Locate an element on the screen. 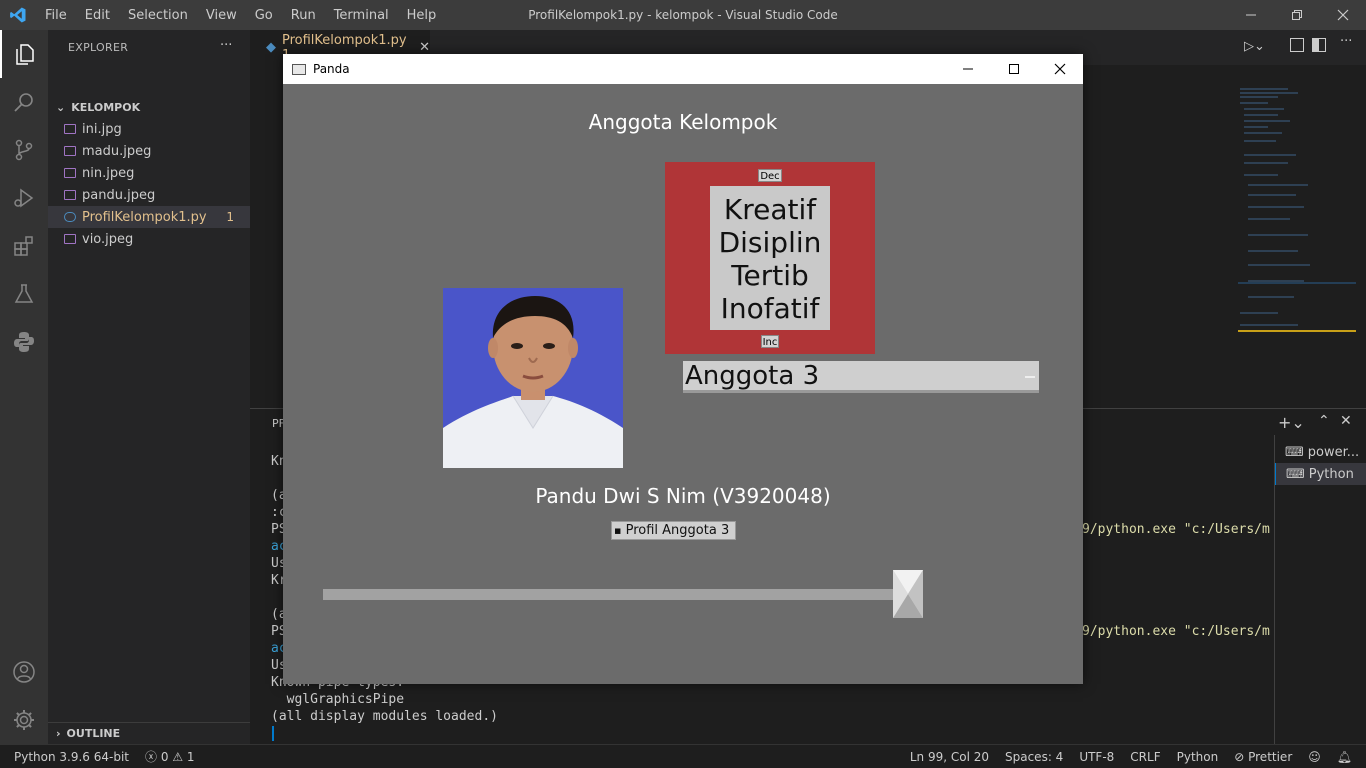  dec-button: Dec is located at coordinates (770, 175).